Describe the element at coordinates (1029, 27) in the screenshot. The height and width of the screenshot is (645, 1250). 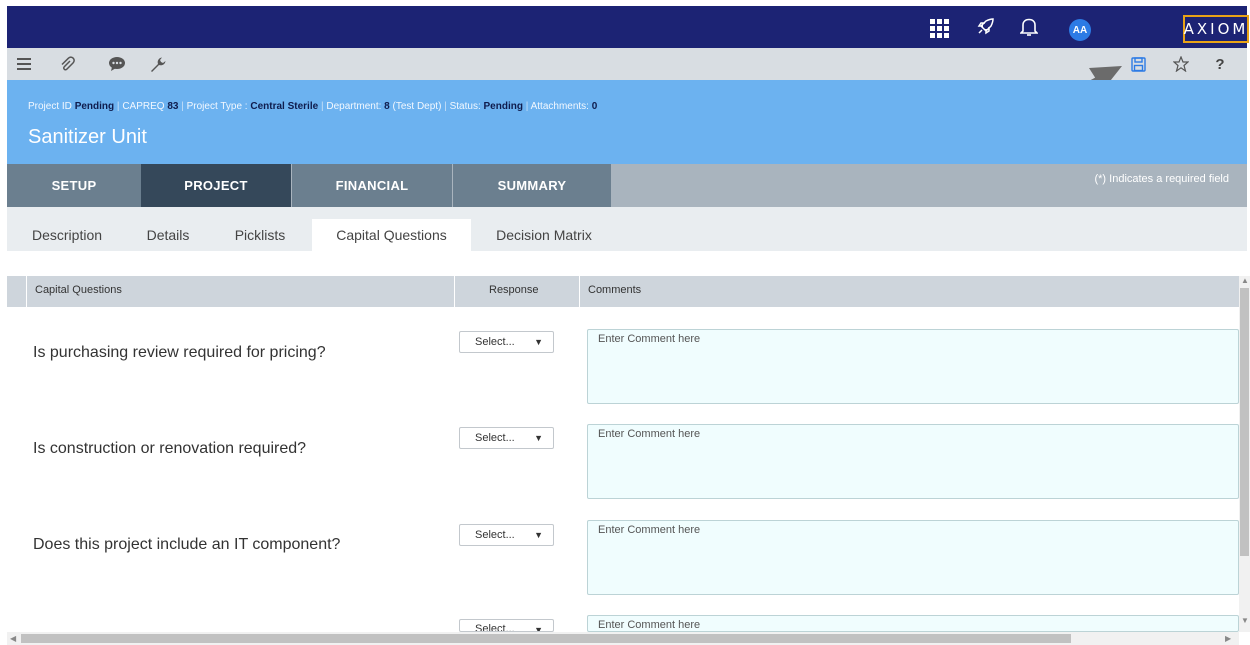
I see `bell-icon` at that location.